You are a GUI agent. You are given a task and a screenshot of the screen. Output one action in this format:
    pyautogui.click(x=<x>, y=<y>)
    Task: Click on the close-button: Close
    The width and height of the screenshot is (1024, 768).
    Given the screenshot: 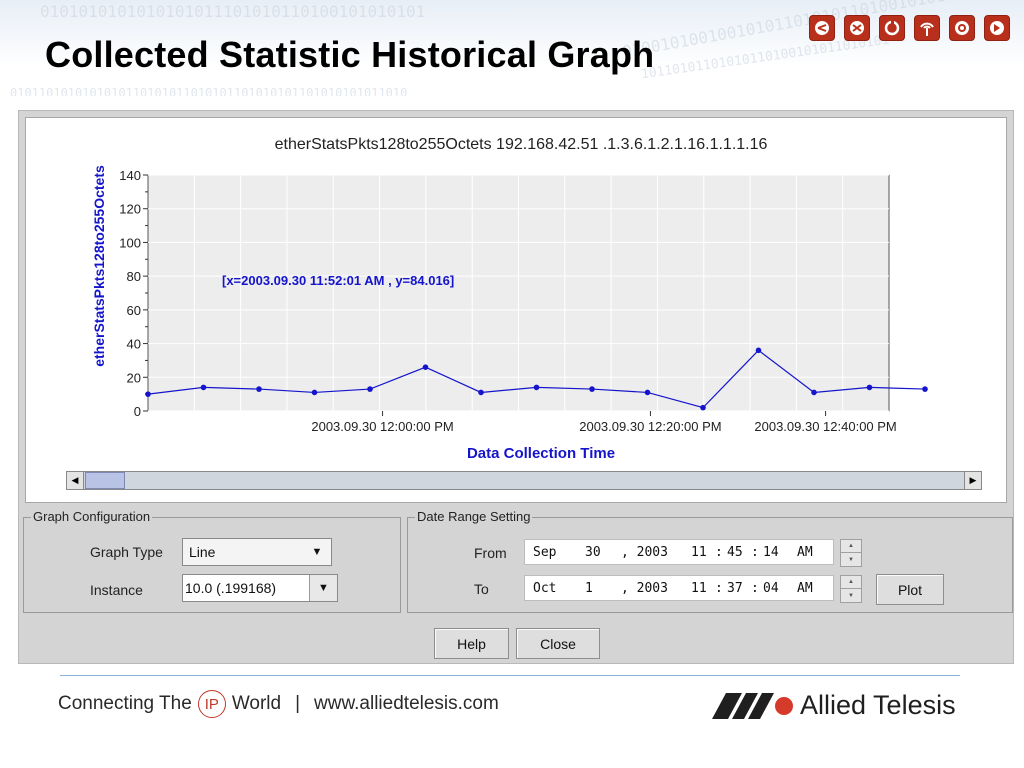 What is the action you would take?
    pyautogui.click(x=558, y=643)
    